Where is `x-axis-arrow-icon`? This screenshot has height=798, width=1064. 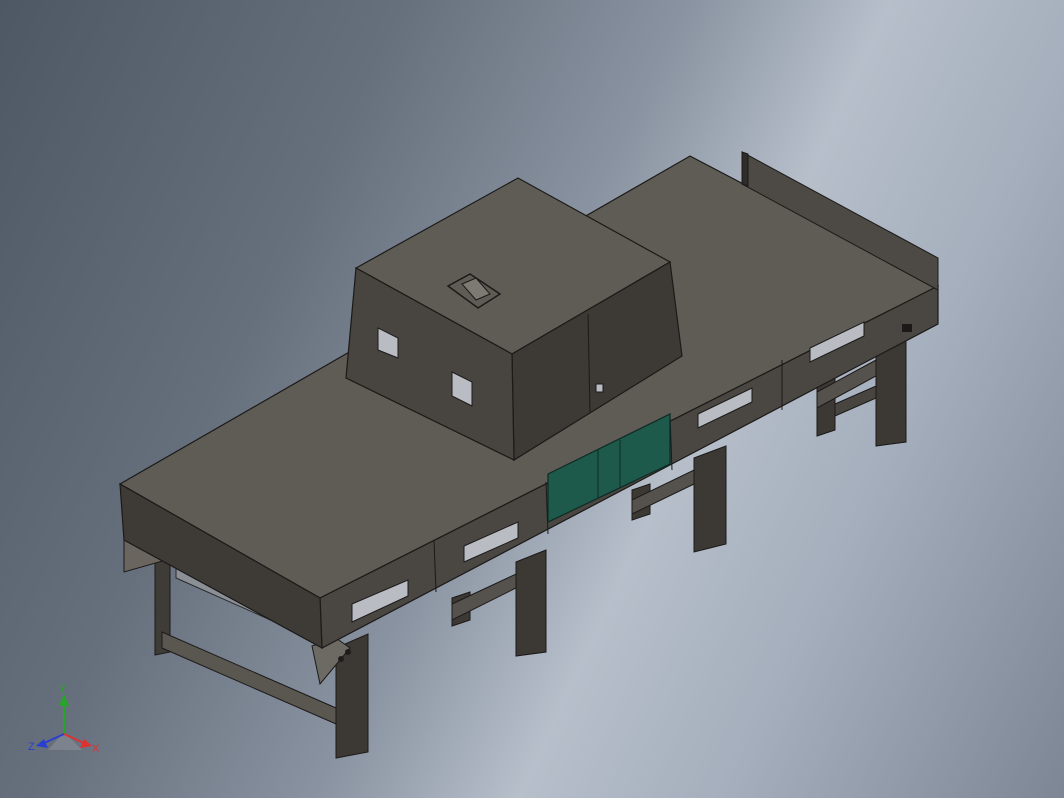
x-axis-arrow-icon is located at coordinates (86, 743).